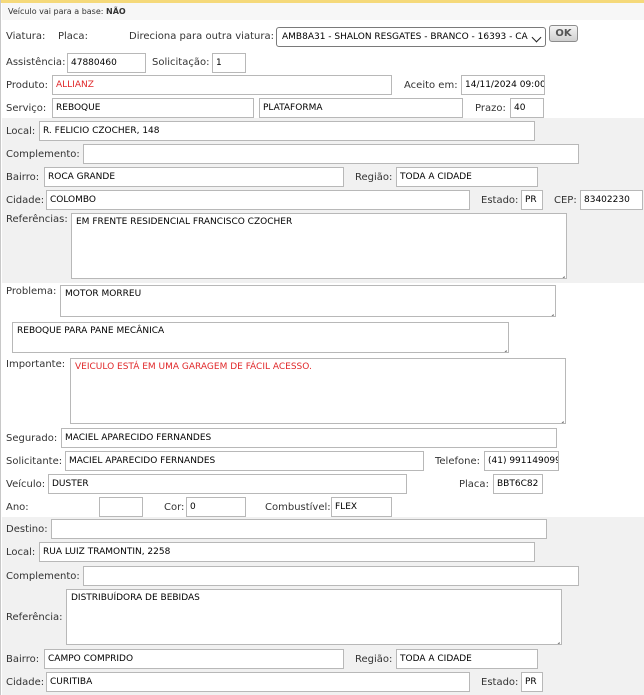 This screenshot has width=644, height=695. What do you see at coordinates (467, 659) in the screenshot?
I see `destino-regiao-field: TODA A CIDADE` at bounding box center [467, 659].